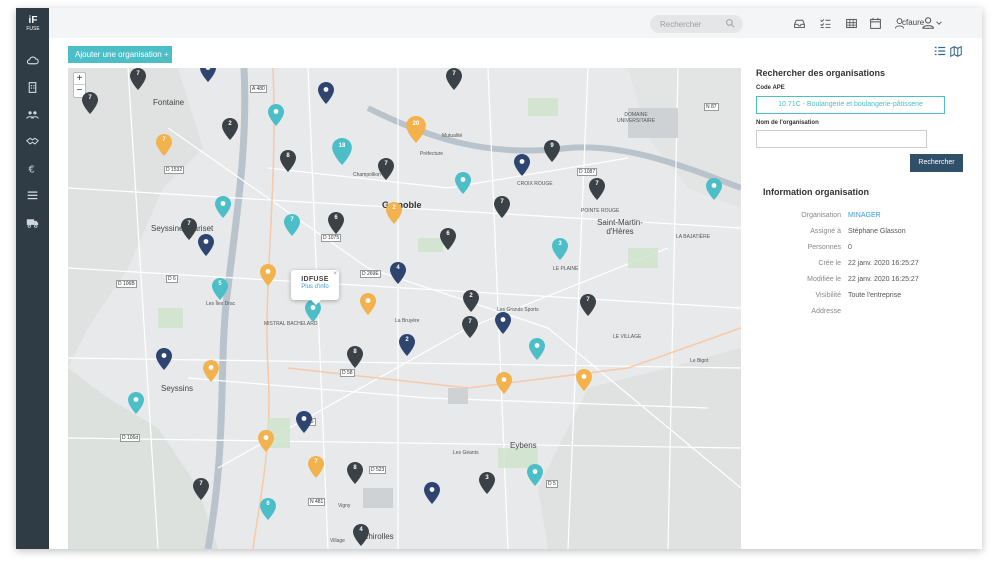  Describe the element at coordinates (335, 274) in the screenshot. I see `popup-close-button: ×` at that location.